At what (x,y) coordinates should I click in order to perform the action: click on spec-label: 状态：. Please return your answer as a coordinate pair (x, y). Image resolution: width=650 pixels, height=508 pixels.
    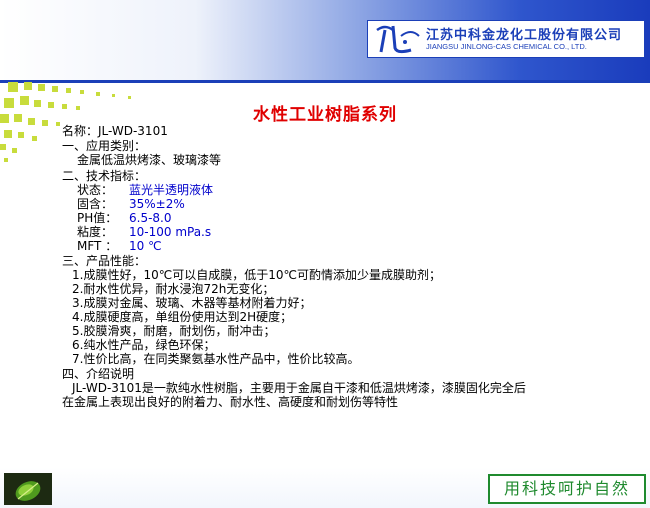
    Looking at the image, I should click on (95, 190).